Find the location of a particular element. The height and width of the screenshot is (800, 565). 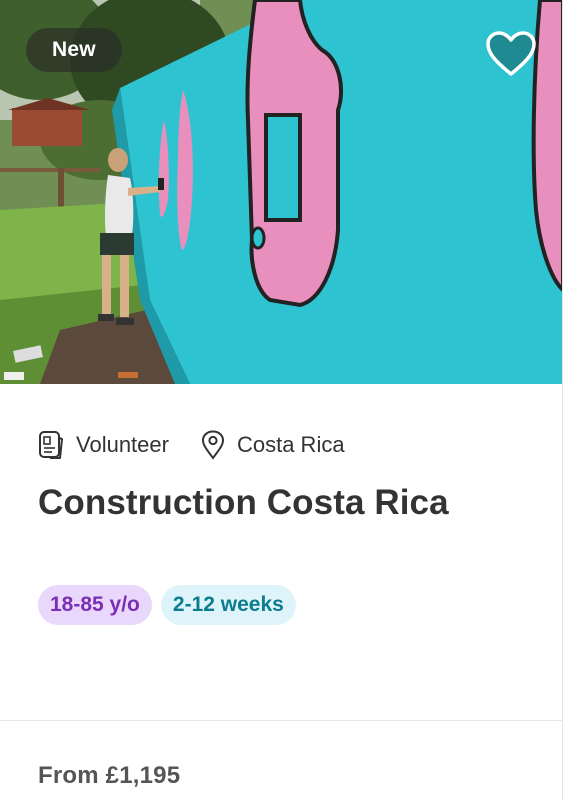

favourite-button is located at coordinates (511, 54).